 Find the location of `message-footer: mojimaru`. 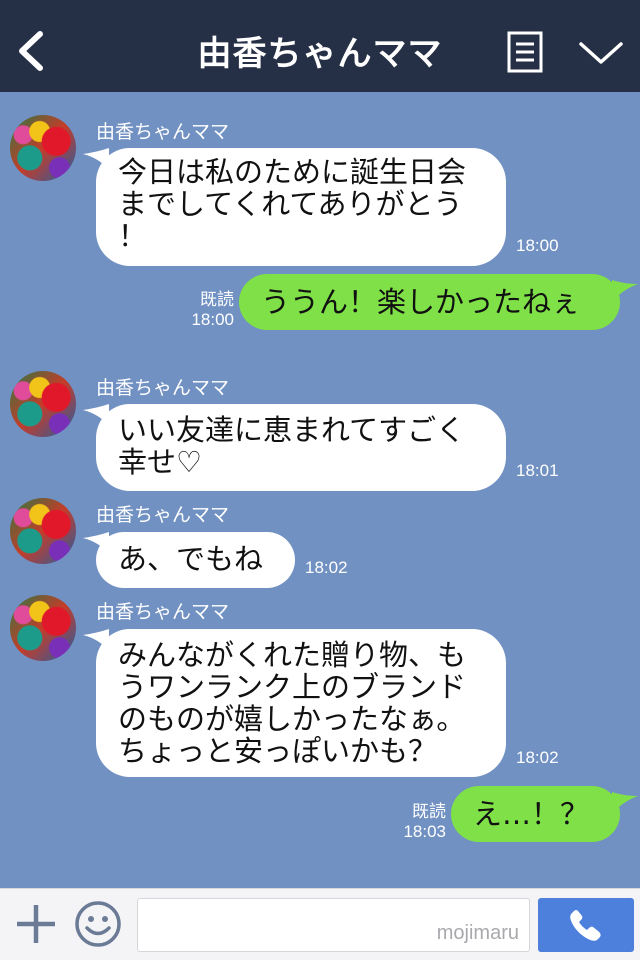

message-footer: mojimaru is located at coordinates (320, 924).